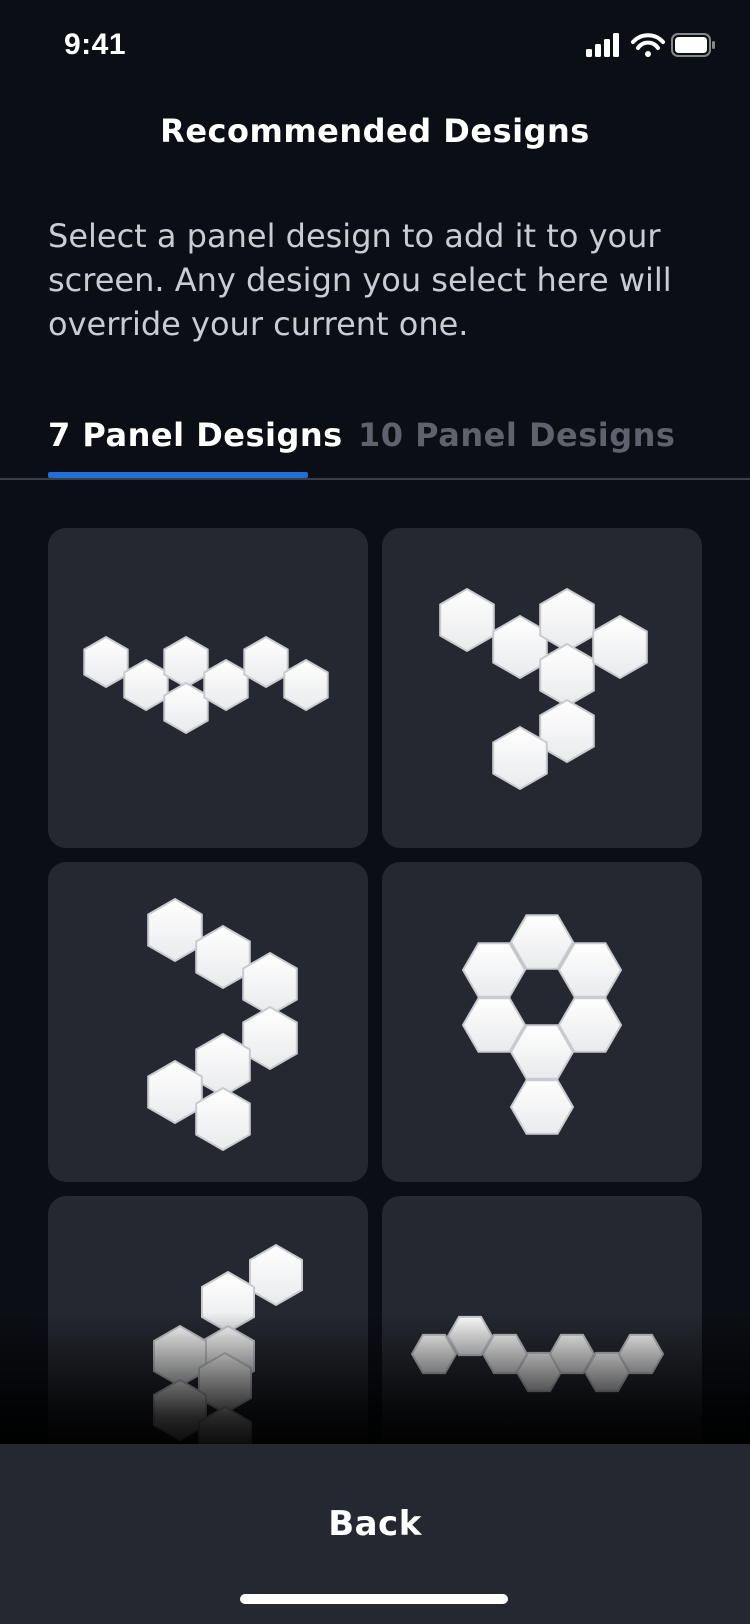 The width and height of the screenshot is (750, 1624). Describe the element at coordinates (178, 475) in the screenshot. I see `active-tab-indicator` at that location.